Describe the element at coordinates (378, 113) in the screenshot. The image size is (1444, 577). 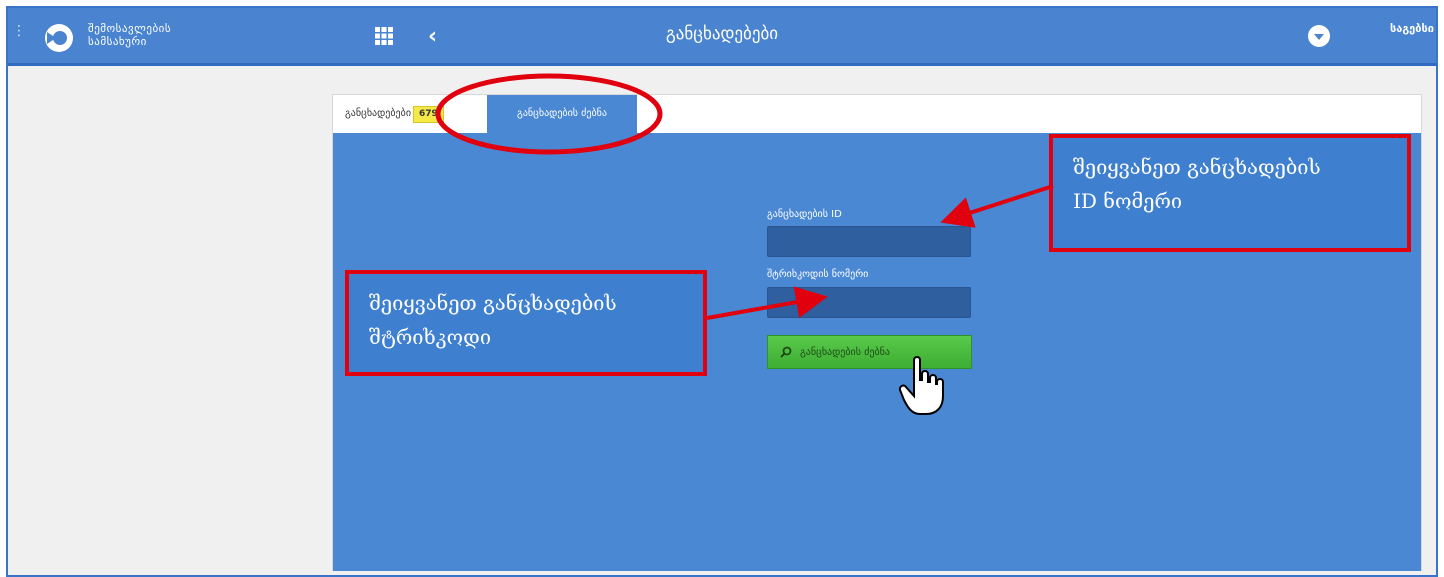
I see `tab-applications-list-label: განცხადებები` at that location.